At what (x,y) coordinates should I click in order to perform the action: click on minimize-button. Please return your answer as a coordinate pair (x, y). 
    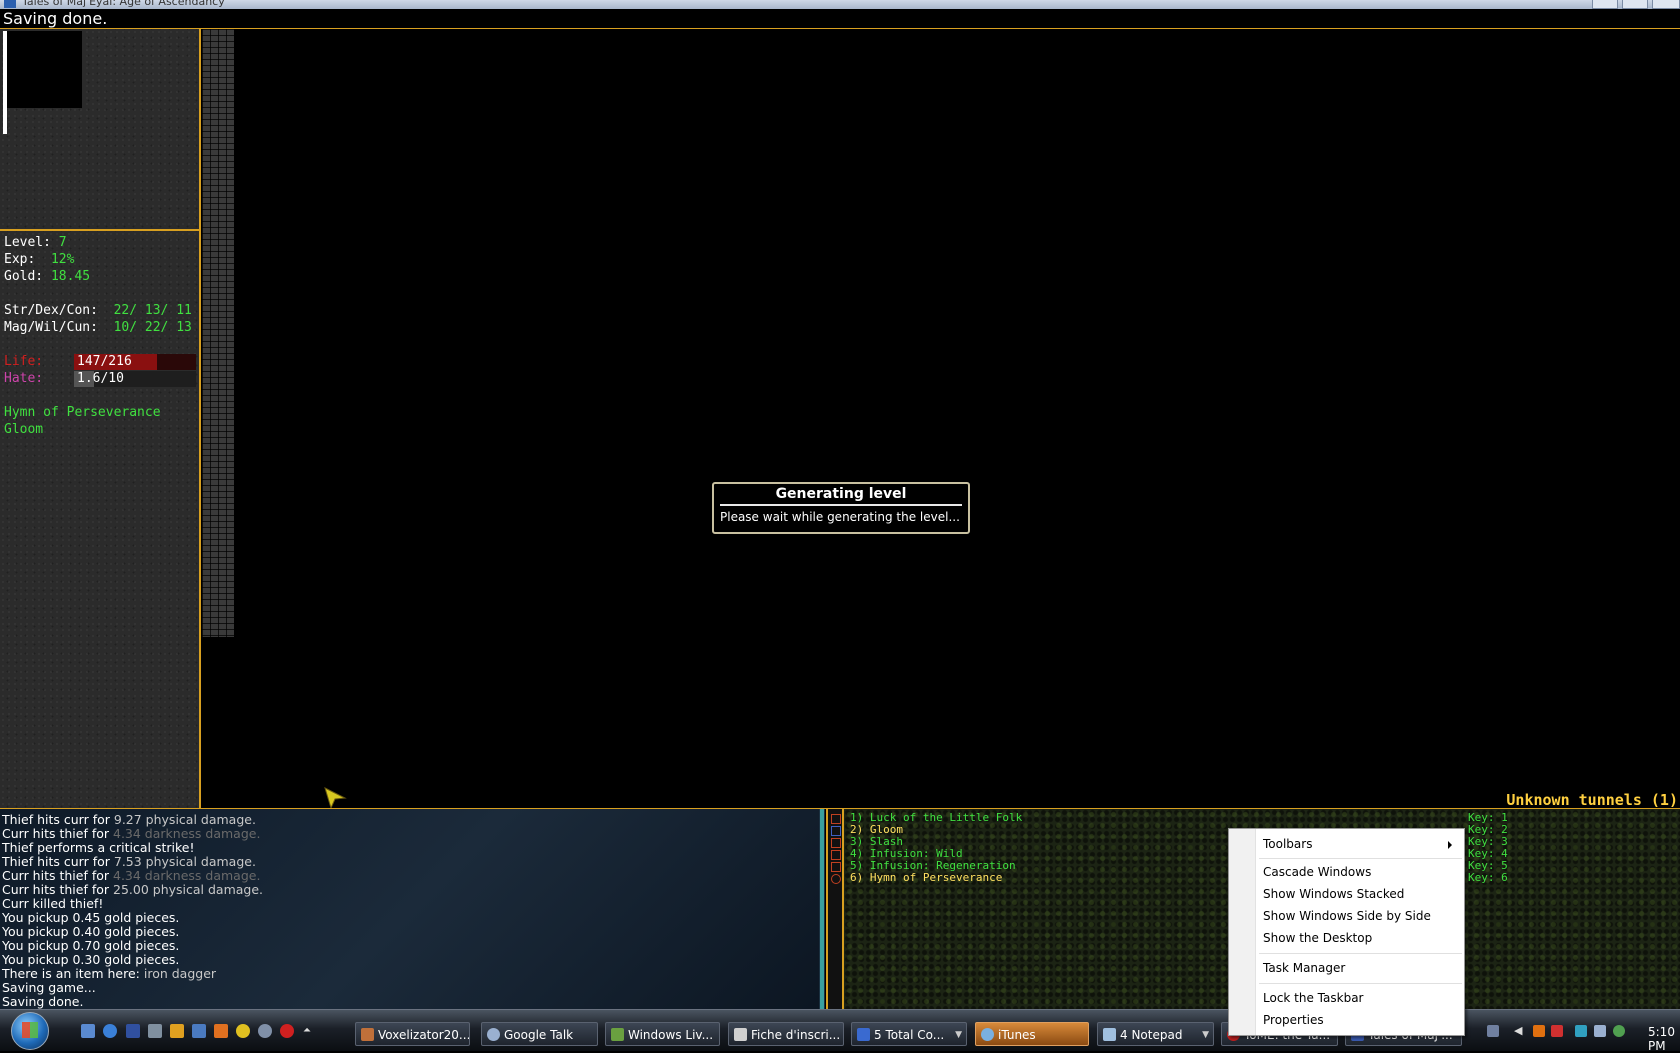
    Looking at the image, I should click on (1605, 4).